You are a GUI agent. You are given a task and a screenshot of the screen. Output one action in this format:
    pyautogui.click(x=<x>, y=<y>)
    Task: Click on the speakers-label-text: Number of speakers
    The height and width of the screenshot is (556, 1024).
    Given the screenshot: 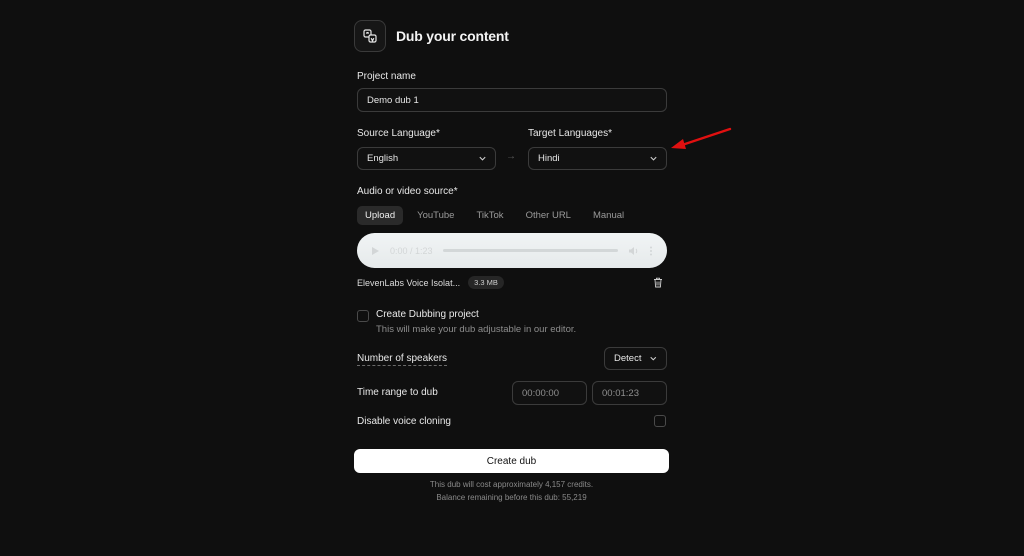 What is the action you would take?
    pyautogui.click(x=402, y=359)
    